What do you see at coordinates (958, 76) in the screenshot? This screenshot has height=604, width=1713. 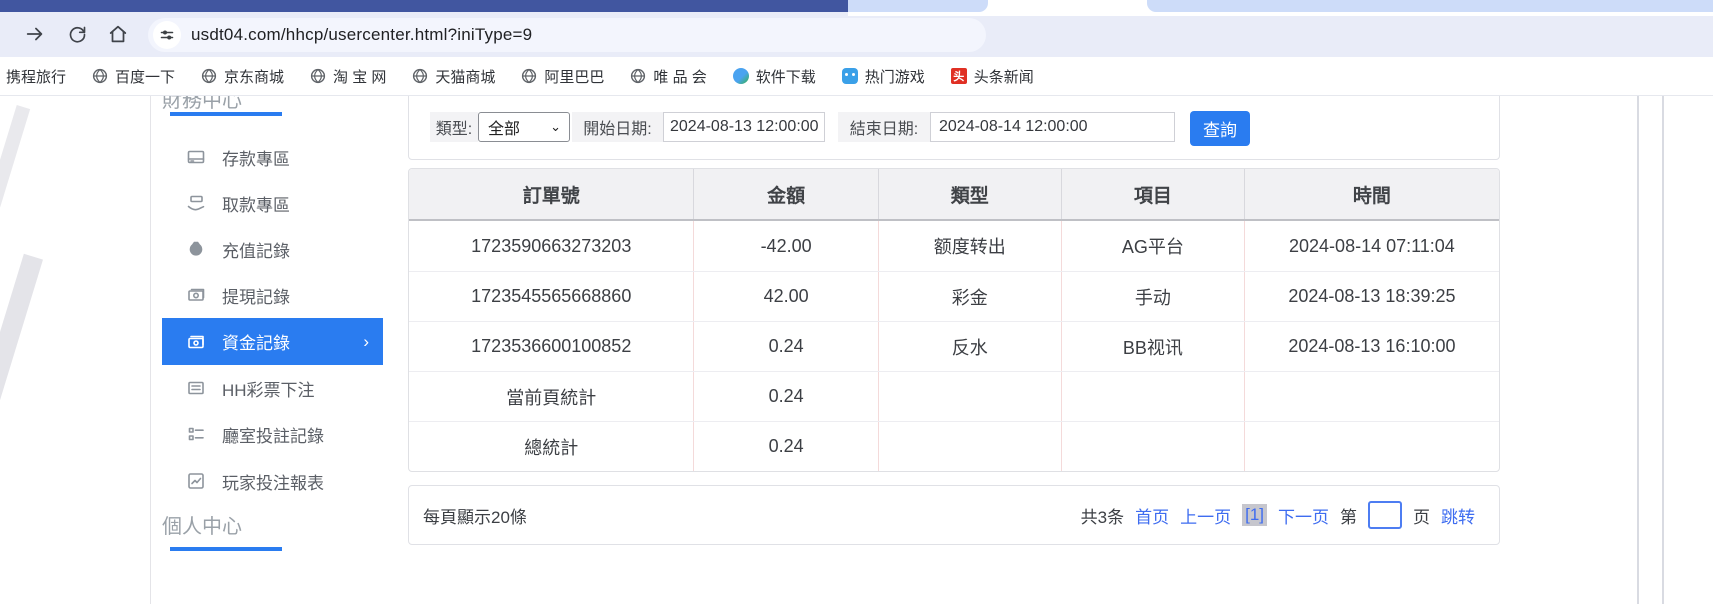 I see `toutiao-favicon-icon: 头` at bounding box center [958, 76].